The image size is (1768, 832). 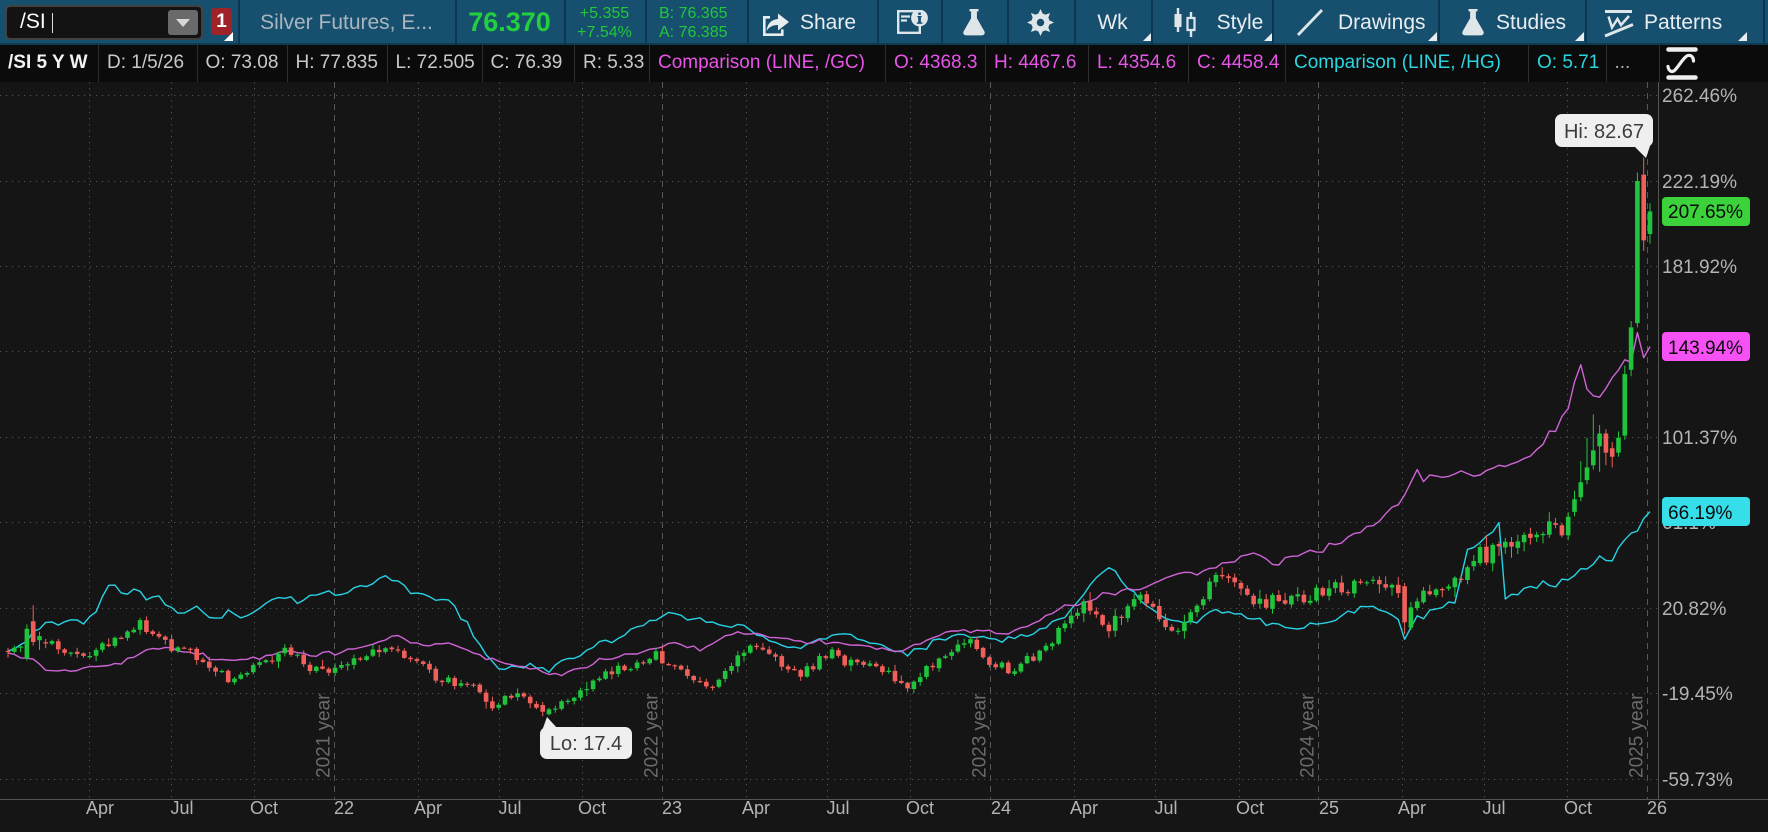 I want to click on svg-text: 2021 year, so click(x=324, y=735).